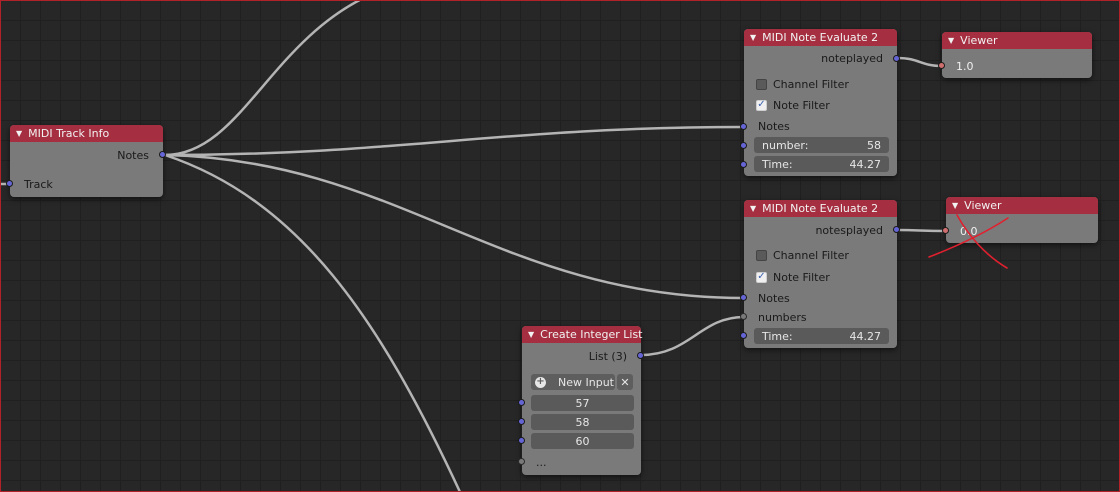 The height and width of the screenshot is (492, 1120). I want to click on socket-viewer-1-input, so click(941, 65).